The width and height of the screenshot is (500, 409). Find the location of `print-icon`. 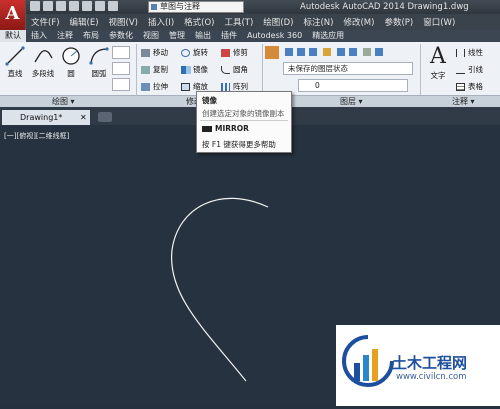

print-icon is located at coordinates (87, 6).